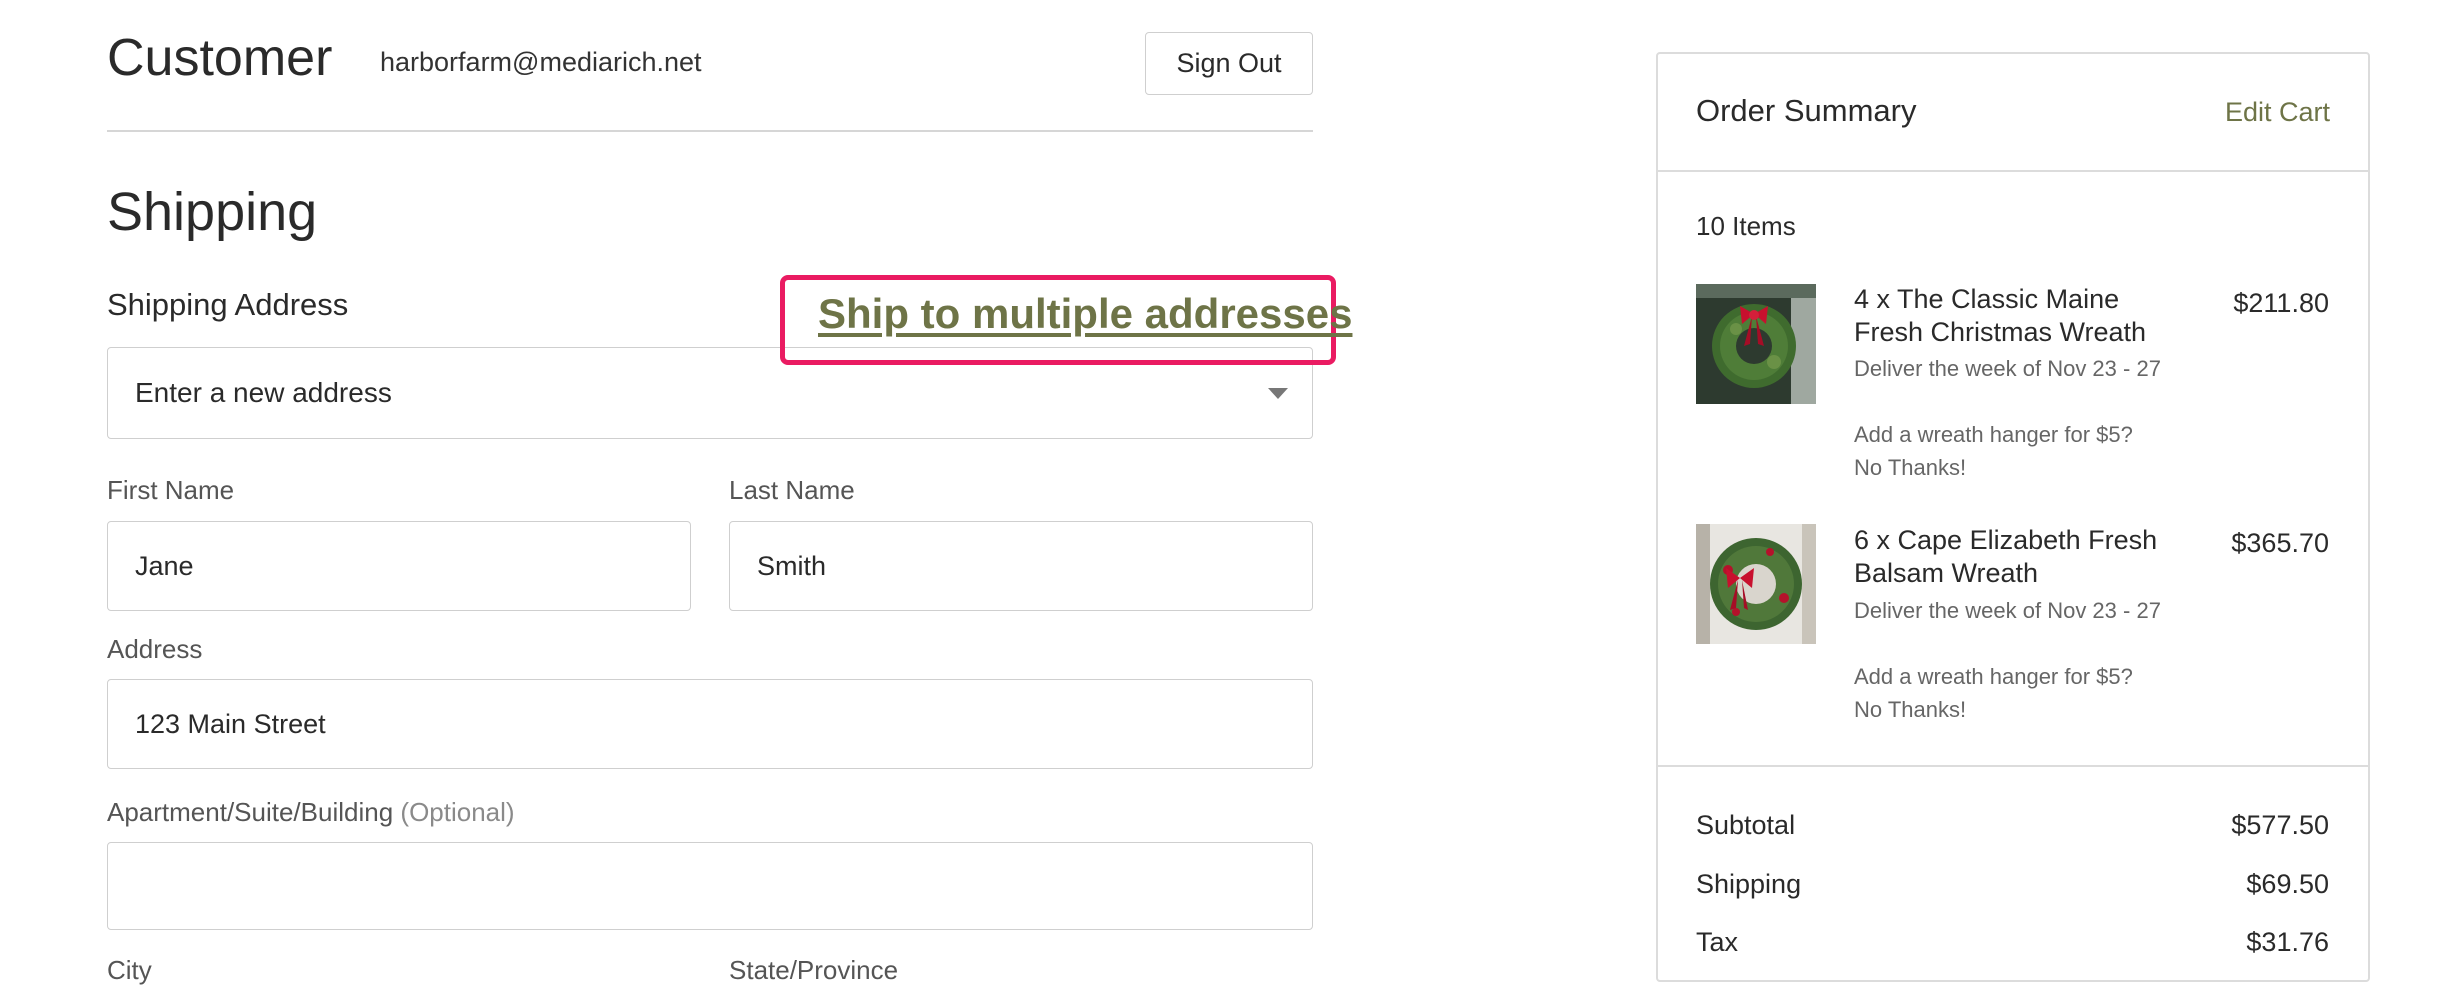  I want to click on address-select-value: Enter a new address, so click(263, 392).